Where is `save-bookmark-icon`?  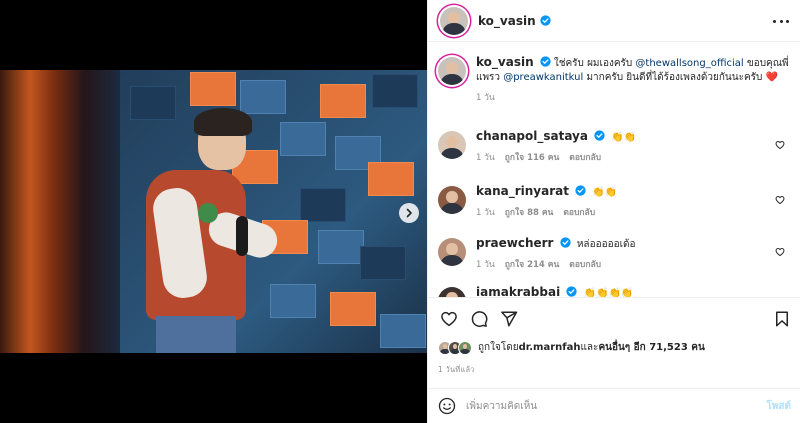 save-bookmark-icon is located at coordinates (782, 319).